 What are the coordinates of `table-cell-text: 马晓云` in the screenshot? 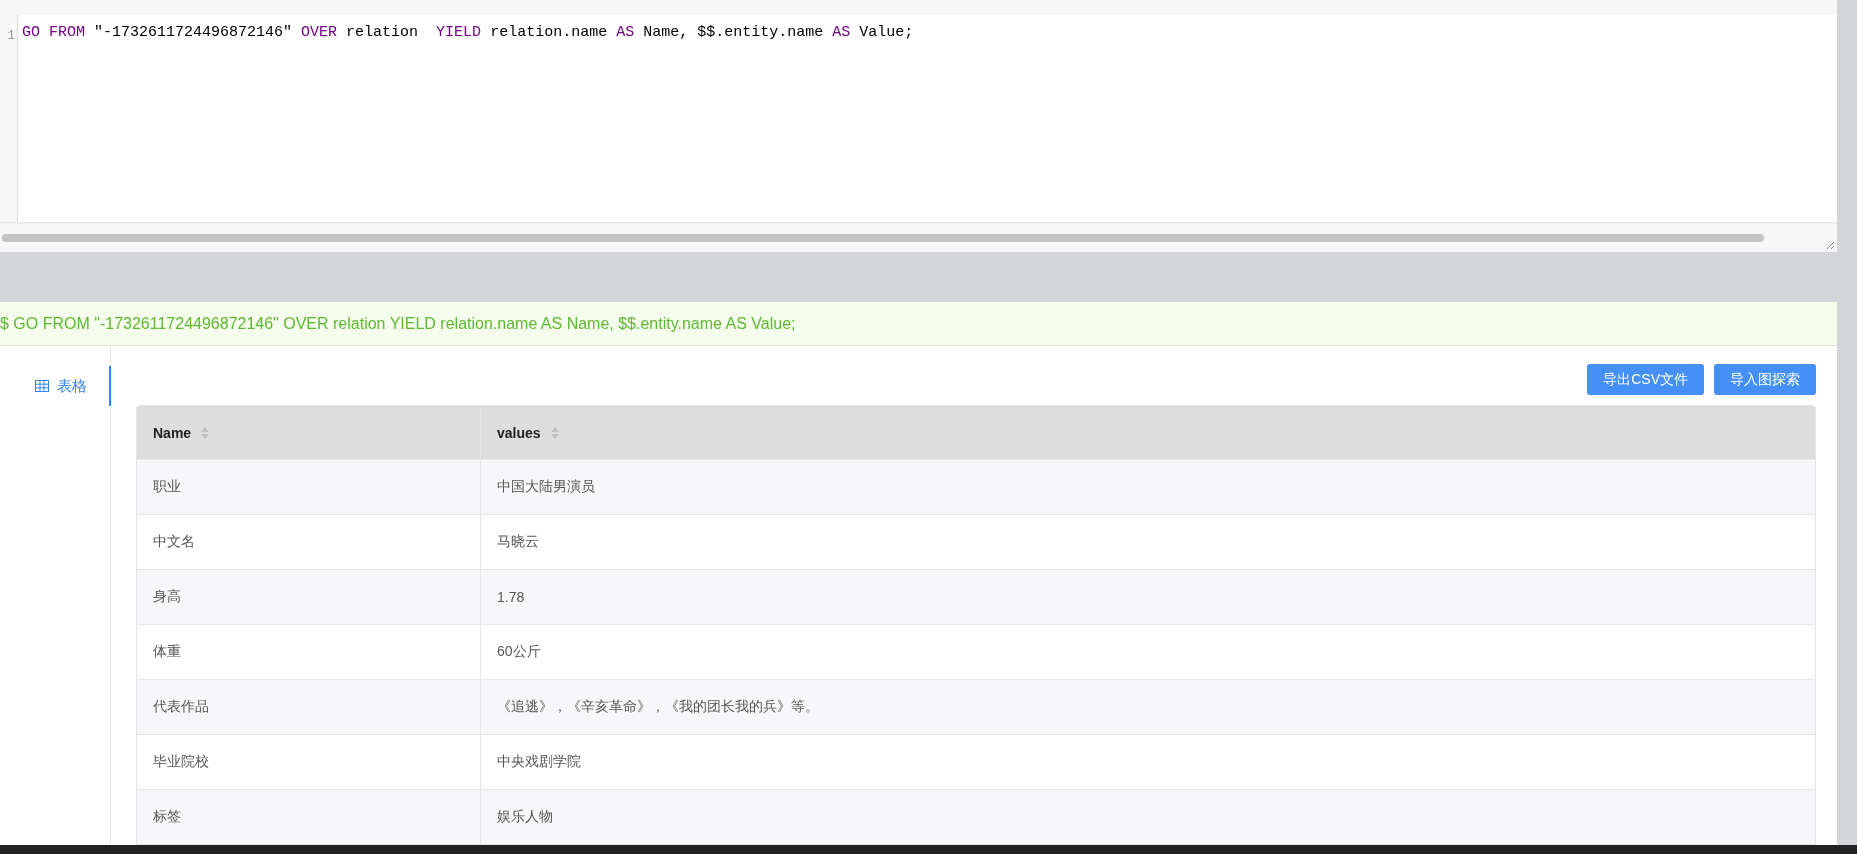 It's located at (518, 541).